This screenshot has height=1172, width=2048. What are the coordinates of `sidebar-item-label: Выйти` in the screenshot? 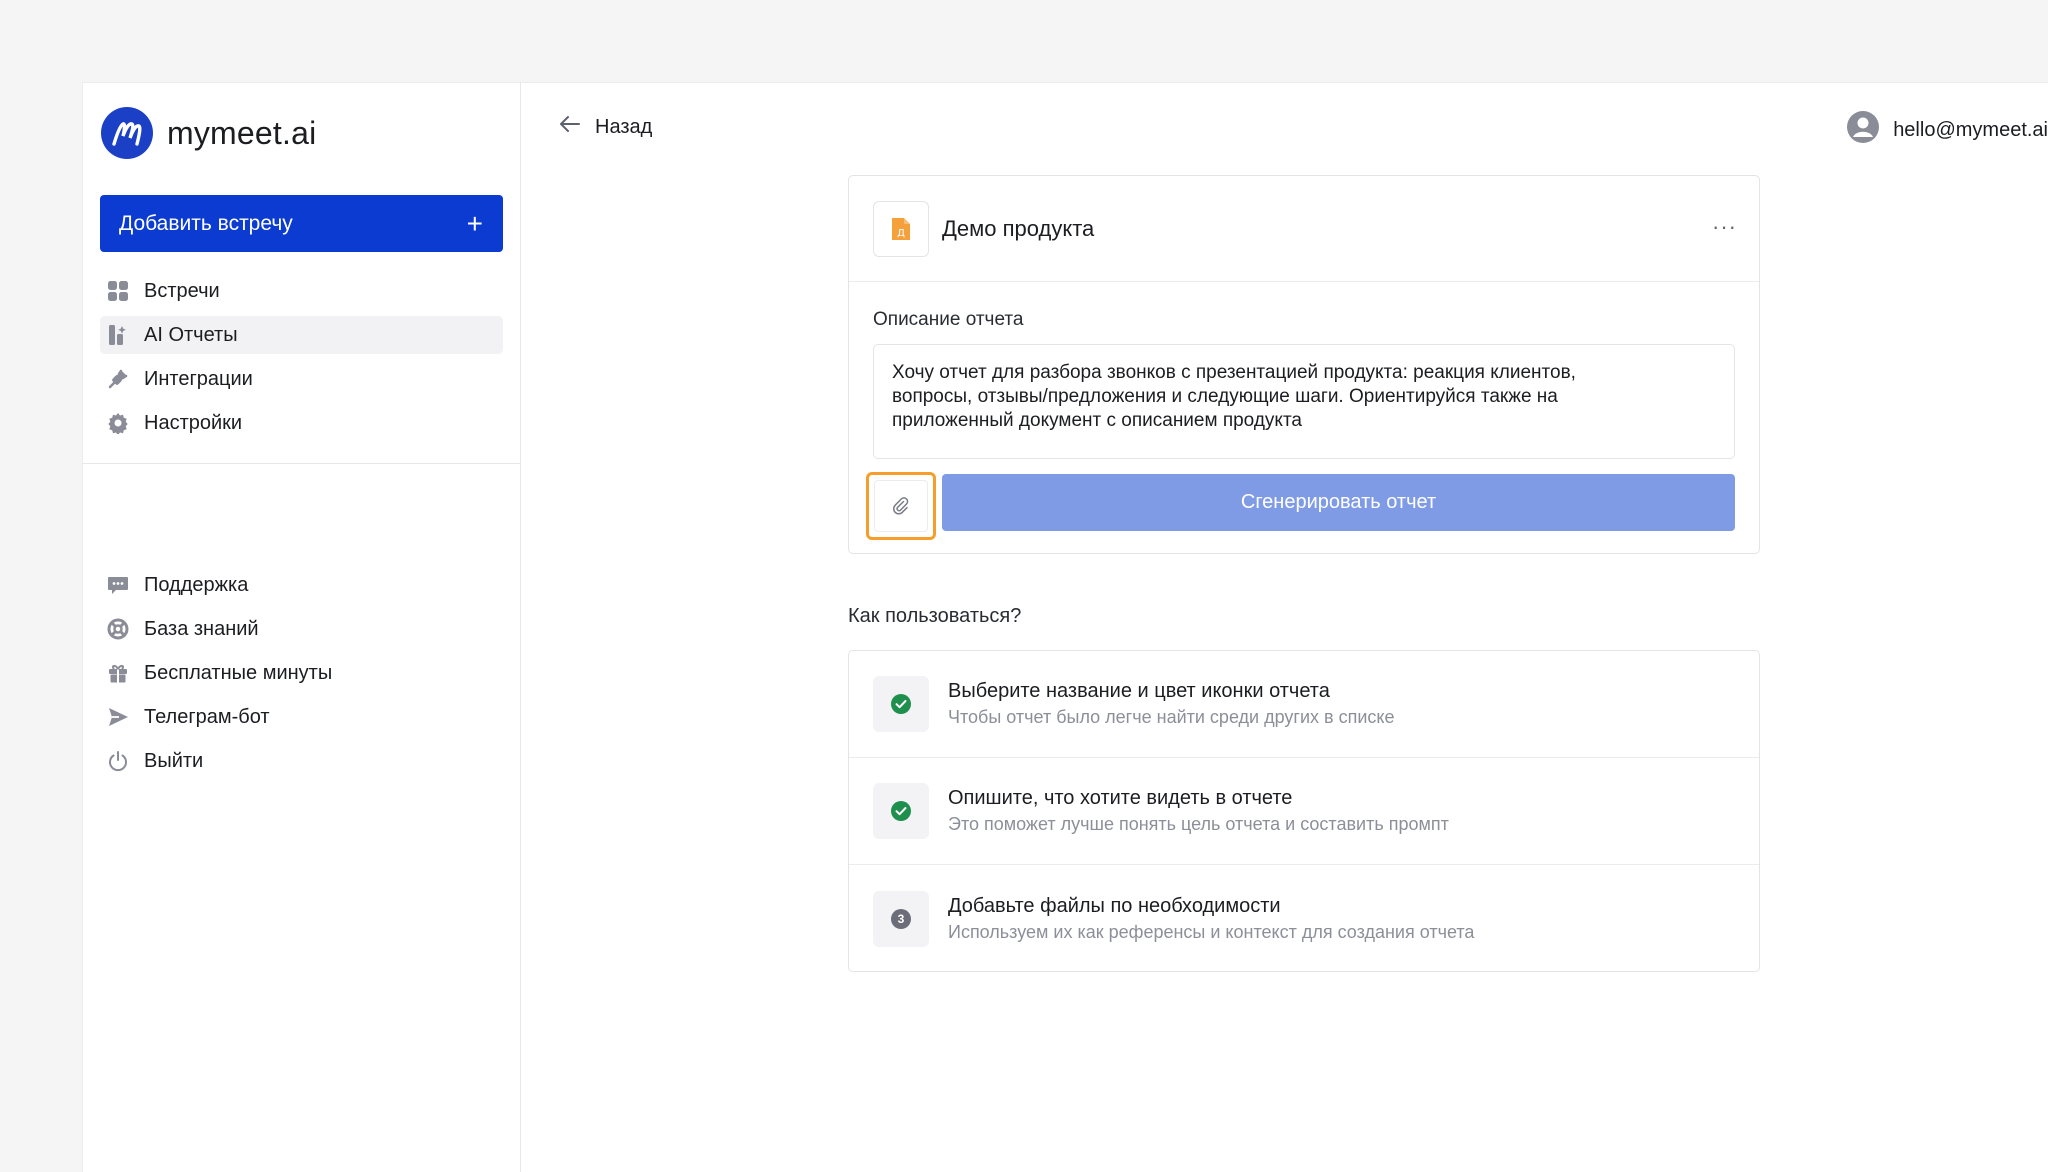 It's located at (174, 760).